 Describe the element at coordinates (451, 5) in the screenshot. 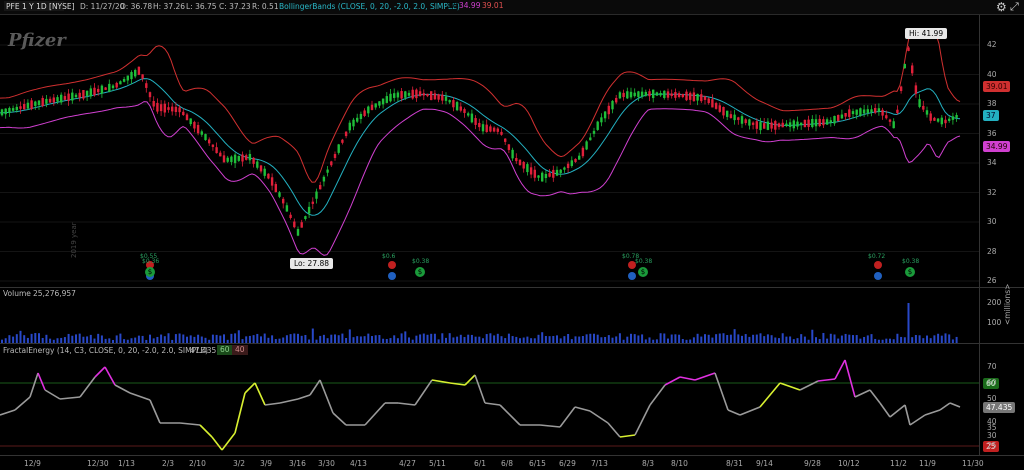

I see `bb-mid-chip: 37` at that location.